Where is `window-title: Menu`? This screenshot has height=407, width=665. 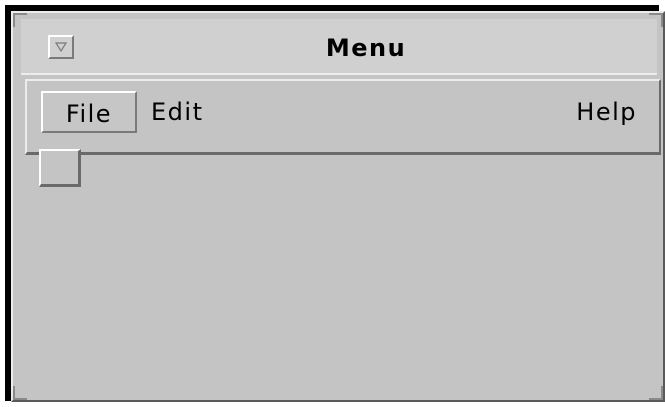 window-title: Menu is located at coordinates (366, 48).